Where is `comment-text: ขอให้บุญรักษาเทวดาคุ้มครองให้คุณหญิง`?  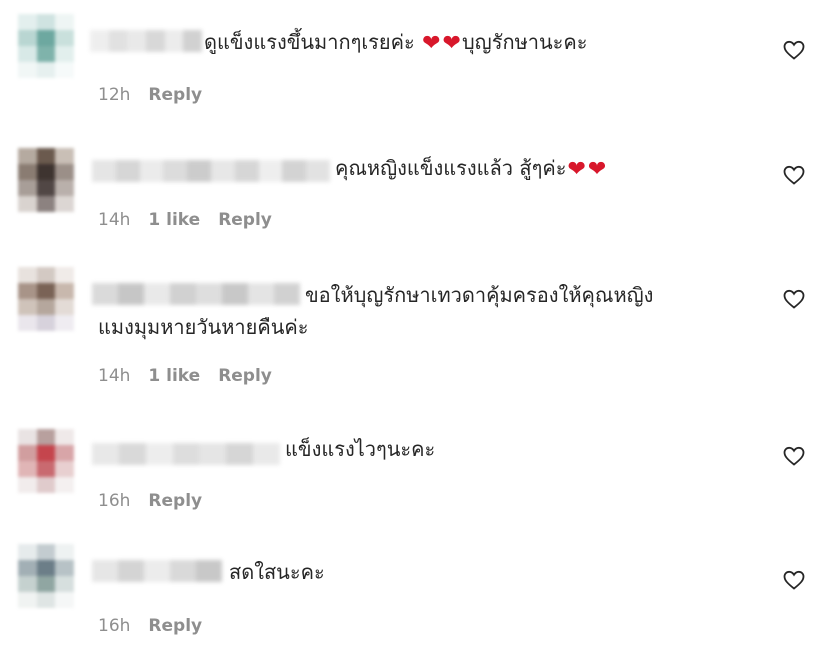 comment-text: ขอให้บุญรักษาเทวดาคุ้มครองให้คุณหญิง is located at coordinates (479, 295).